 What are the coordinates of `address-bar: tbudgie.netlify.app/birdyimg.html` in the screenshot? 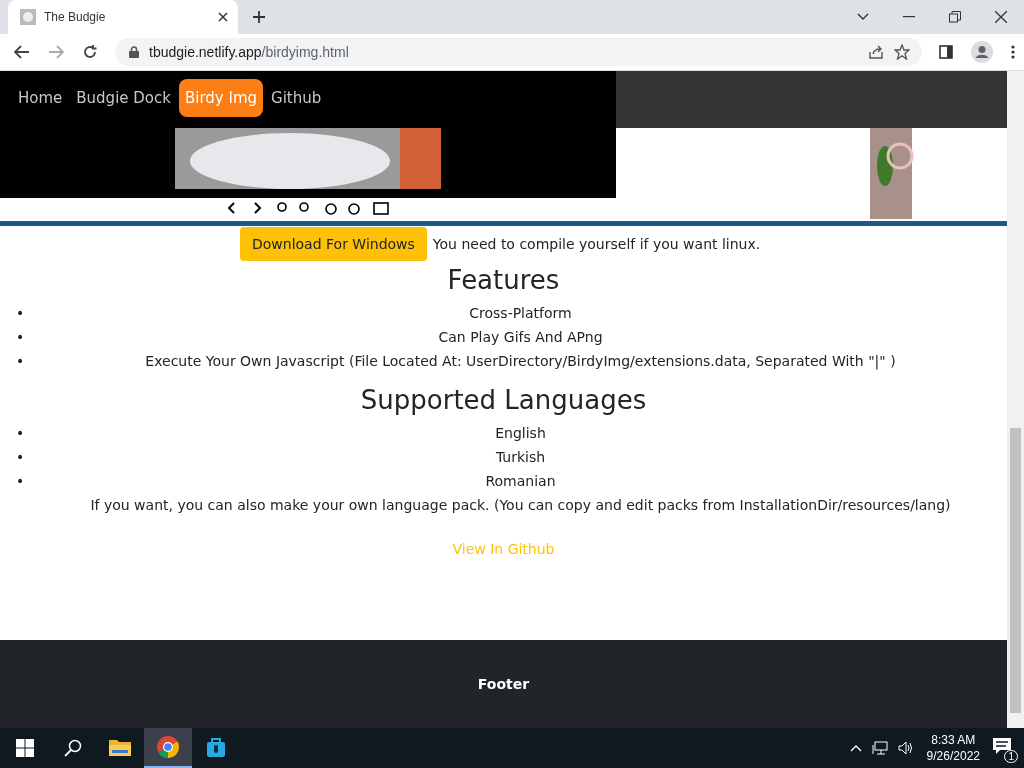 It's located at (518, 52).